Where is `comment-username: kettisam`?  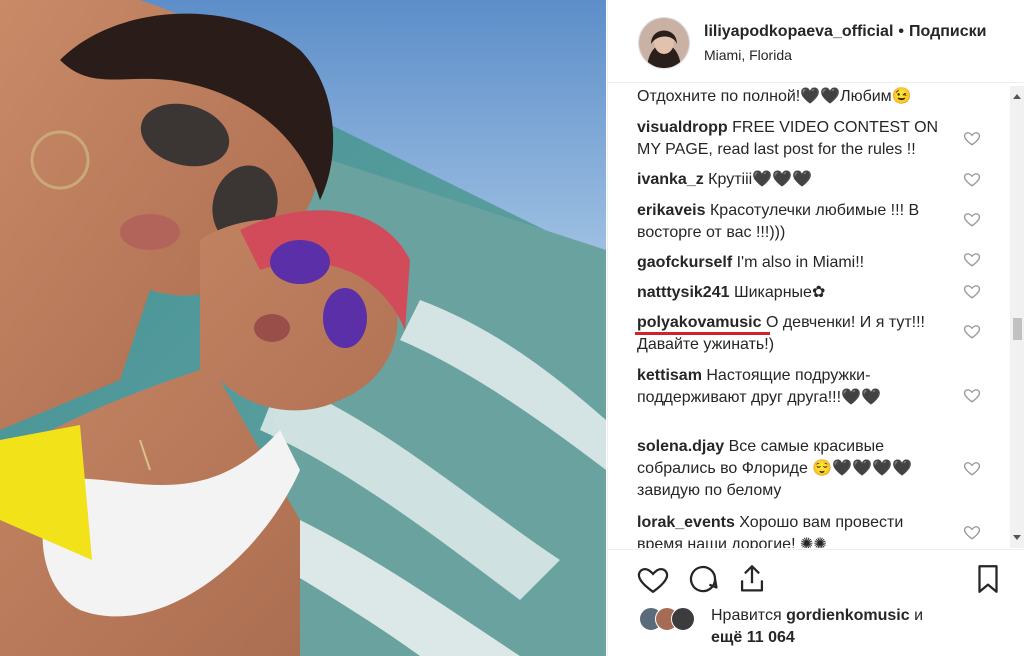 comment-username: kettisam is located at coordinates (669, 375).